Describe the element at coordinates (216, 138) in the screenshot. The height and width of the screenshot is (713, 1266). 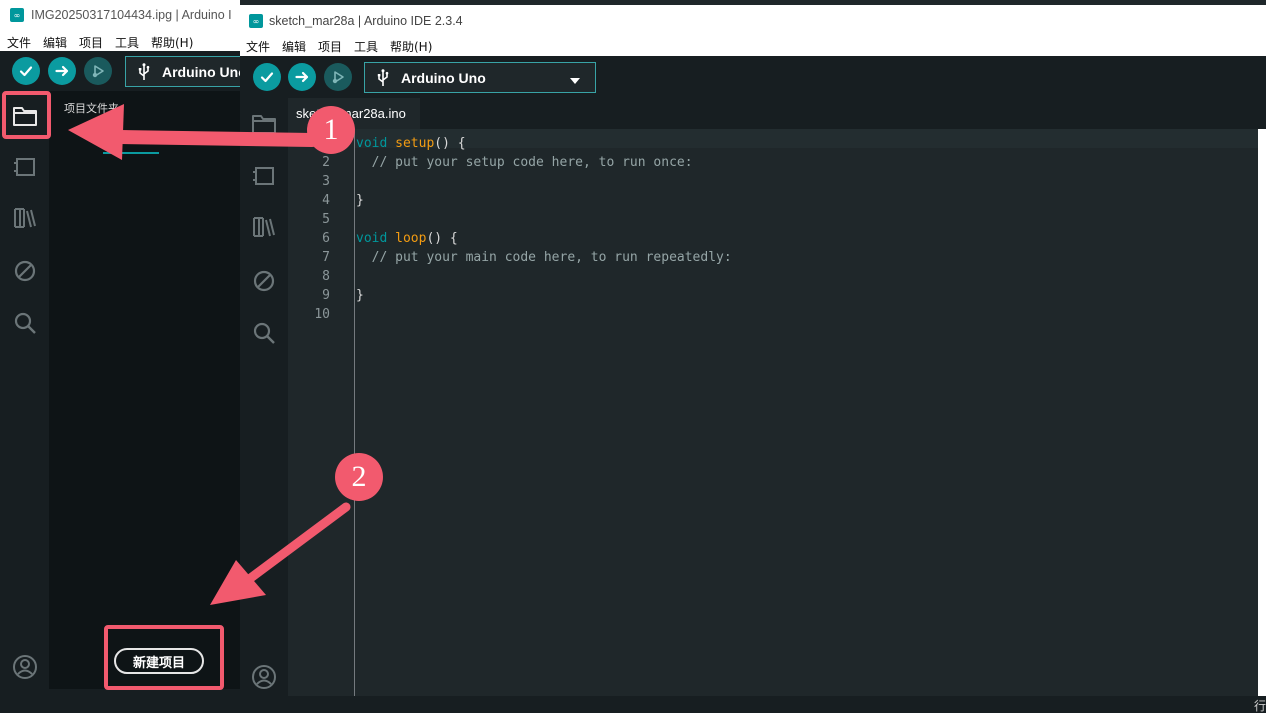
I see `arrow-1-shaft` at that location.